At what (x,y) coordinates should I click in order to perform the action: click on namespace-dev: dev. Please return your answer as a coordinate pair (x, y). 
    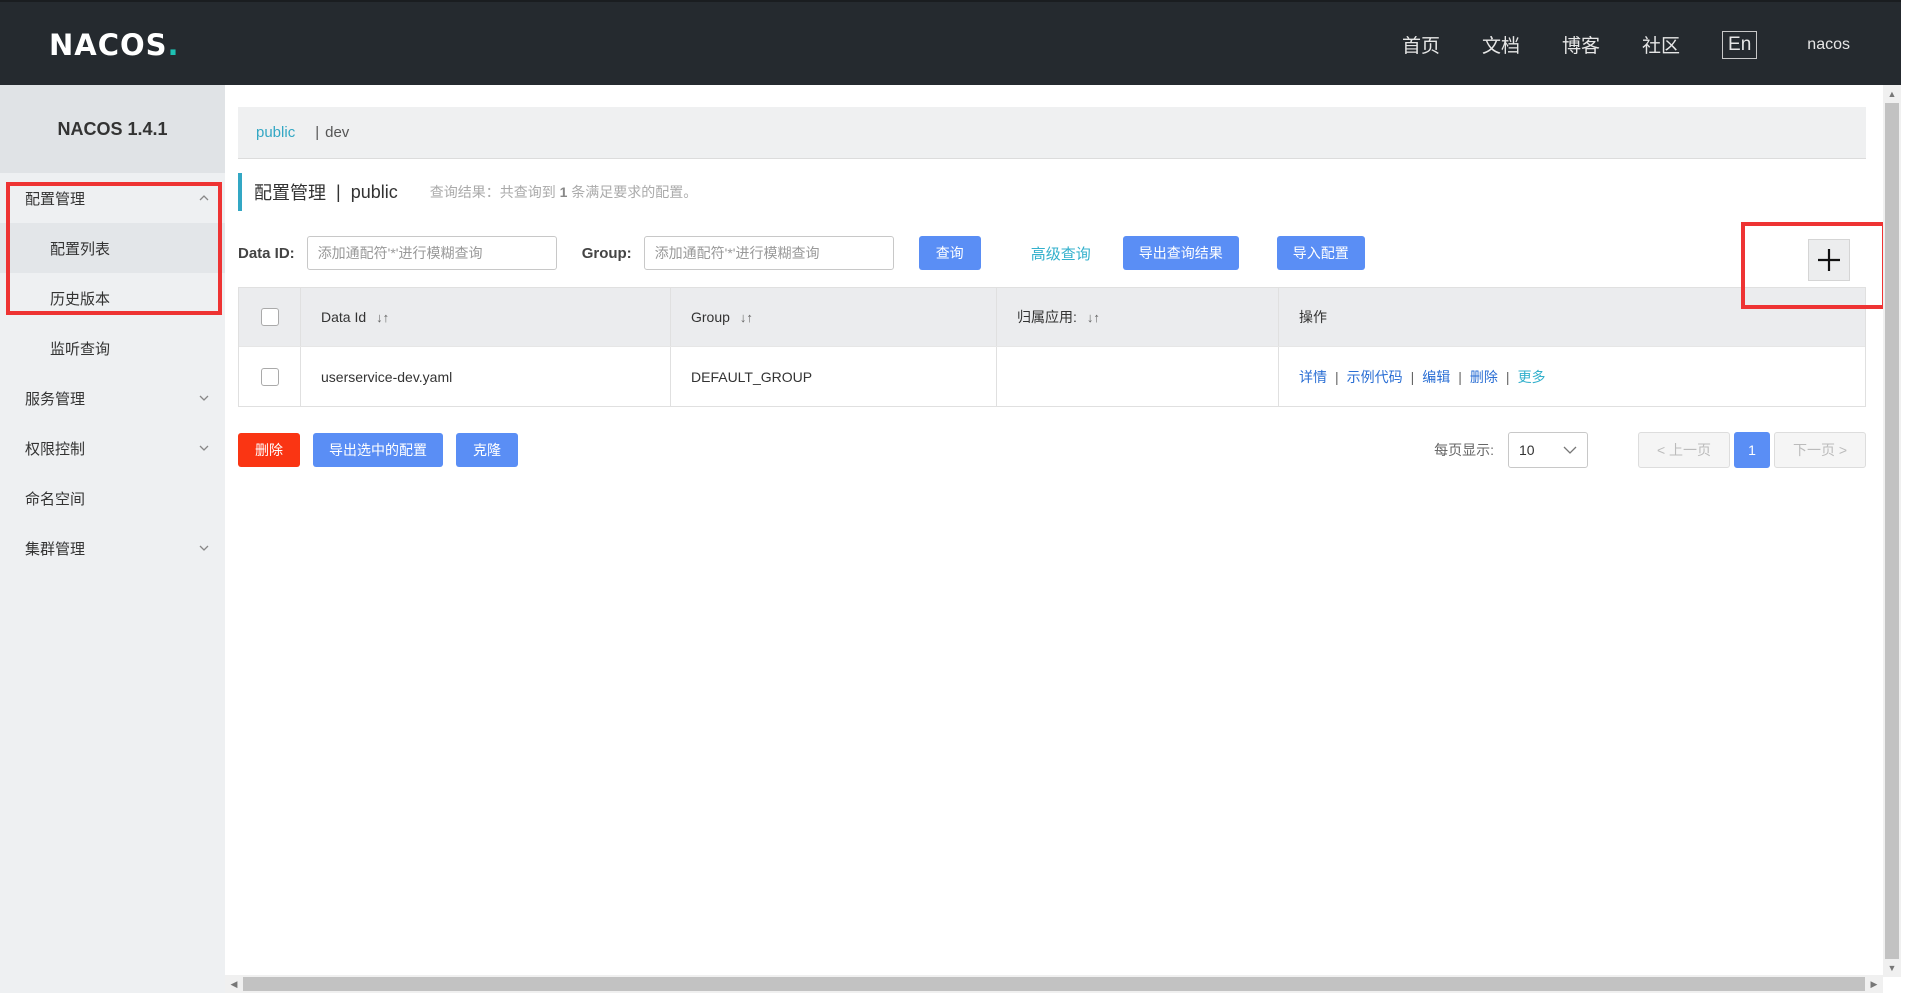
    Looking at the image, I should click on (337, 132).